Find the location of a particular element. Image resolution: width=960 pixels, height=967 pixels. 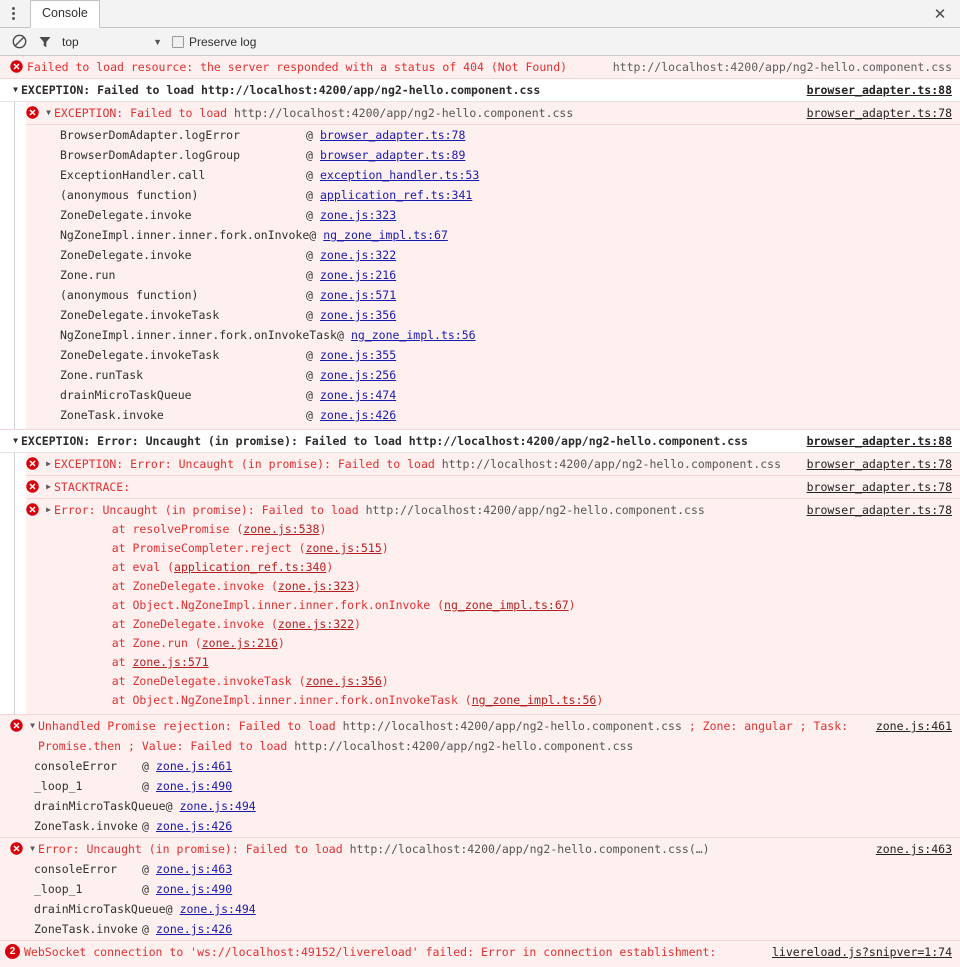

stack-frame-location-link: zone.js:463 is located at coordinates (194, 869).